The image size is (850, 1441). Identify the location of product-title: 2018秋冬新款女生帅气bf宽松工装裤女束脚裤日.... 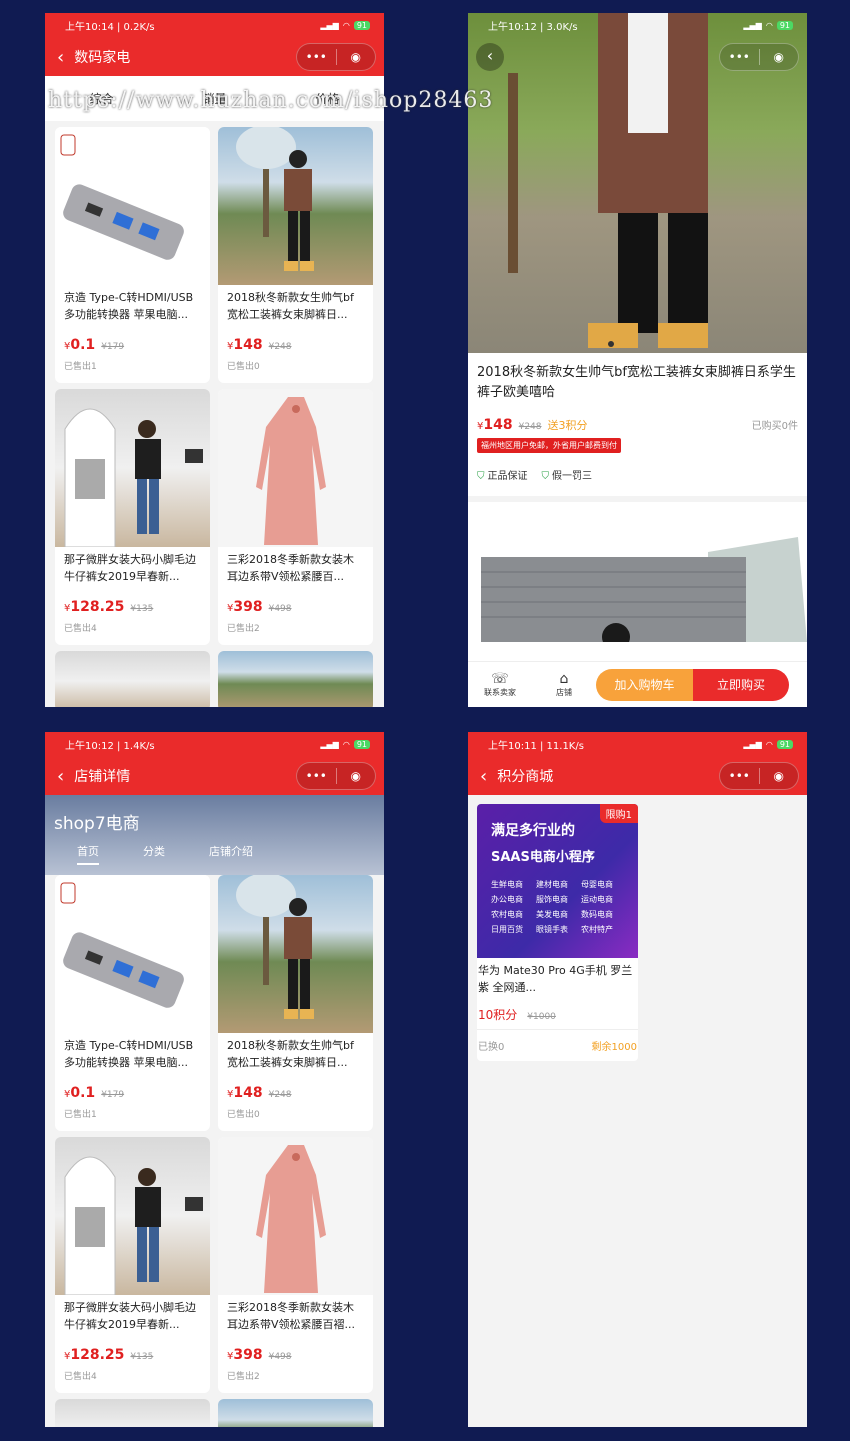
(290, 1054).